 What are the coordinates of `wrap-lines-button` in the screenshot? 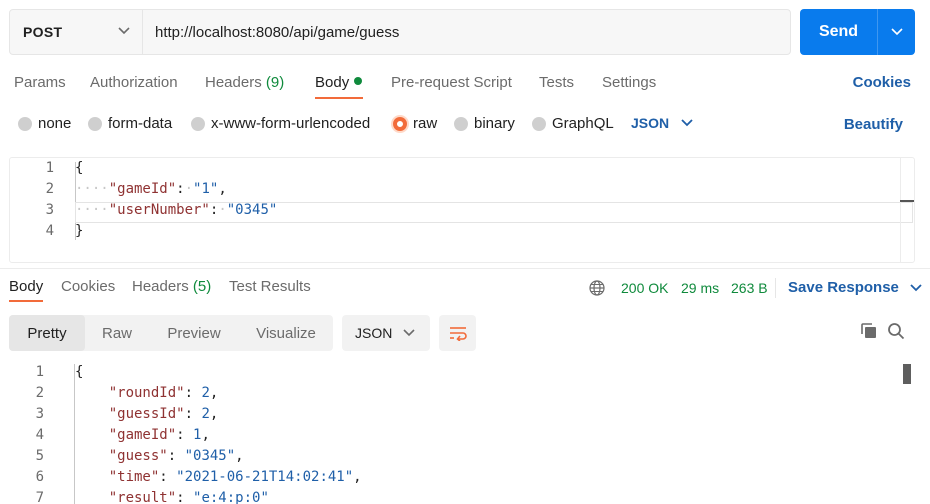 It's located at (457, 333).